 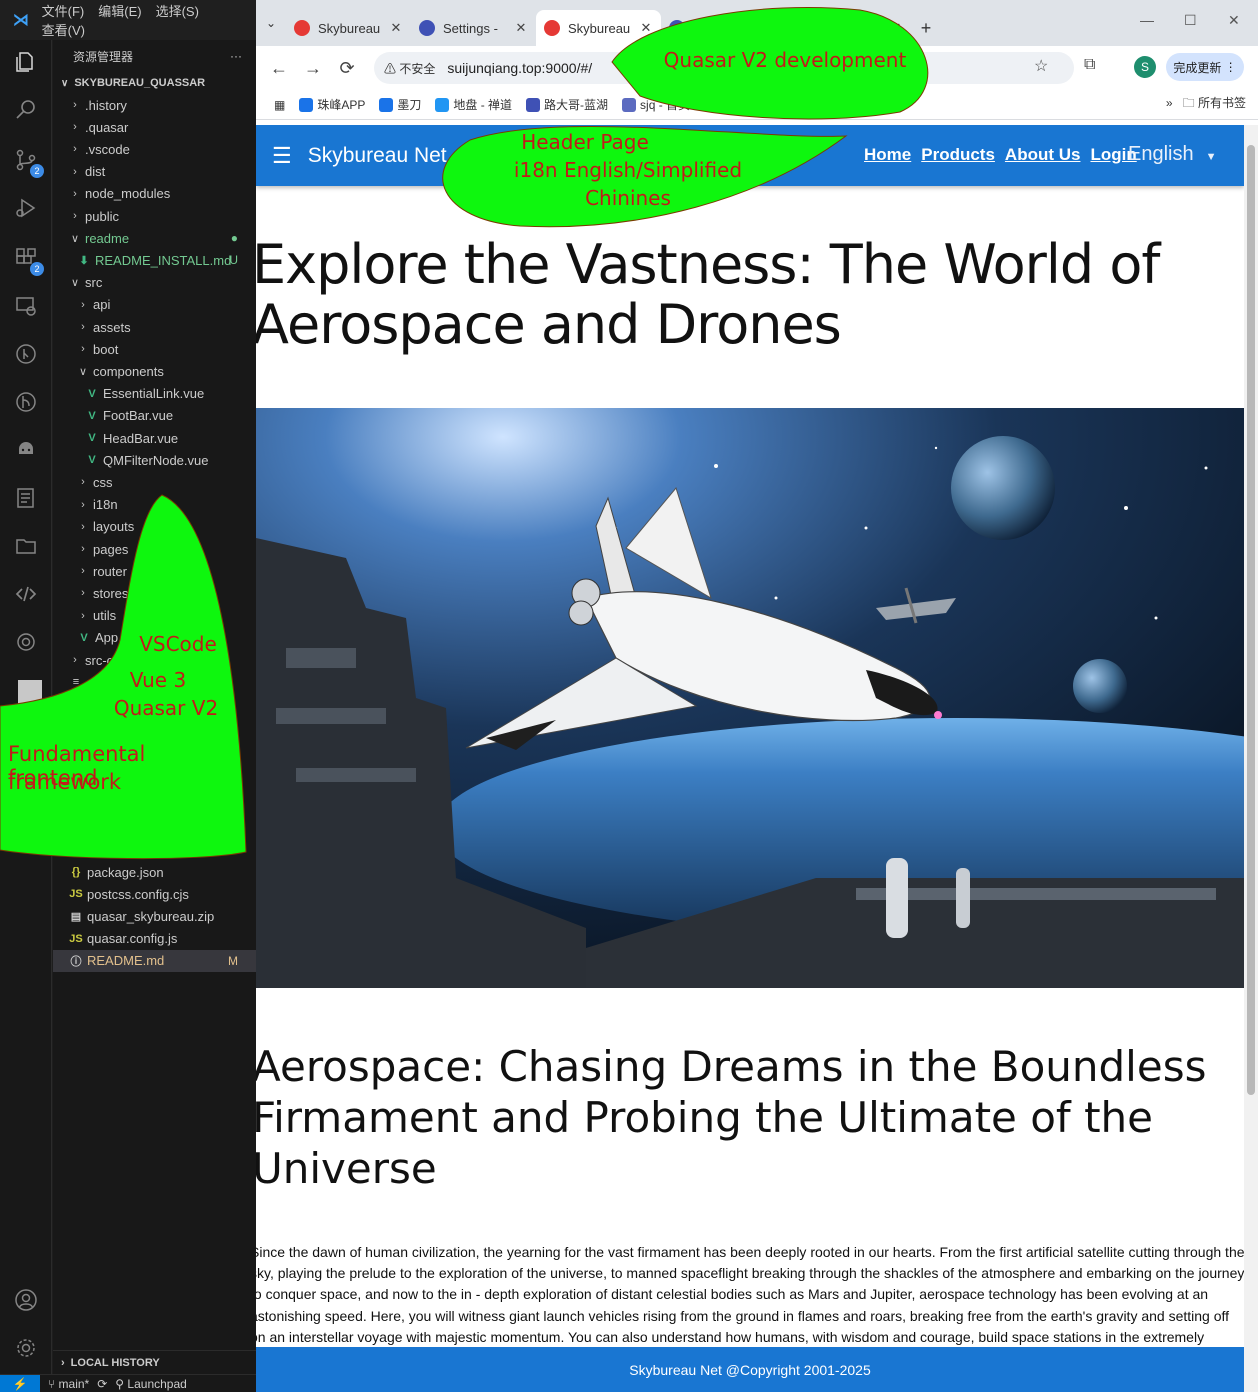 What do you see at coordinates (166, 708) in the screenshot?
I see `callout-vscode-line3: Quasar V2` at bounding box center [166, 708].